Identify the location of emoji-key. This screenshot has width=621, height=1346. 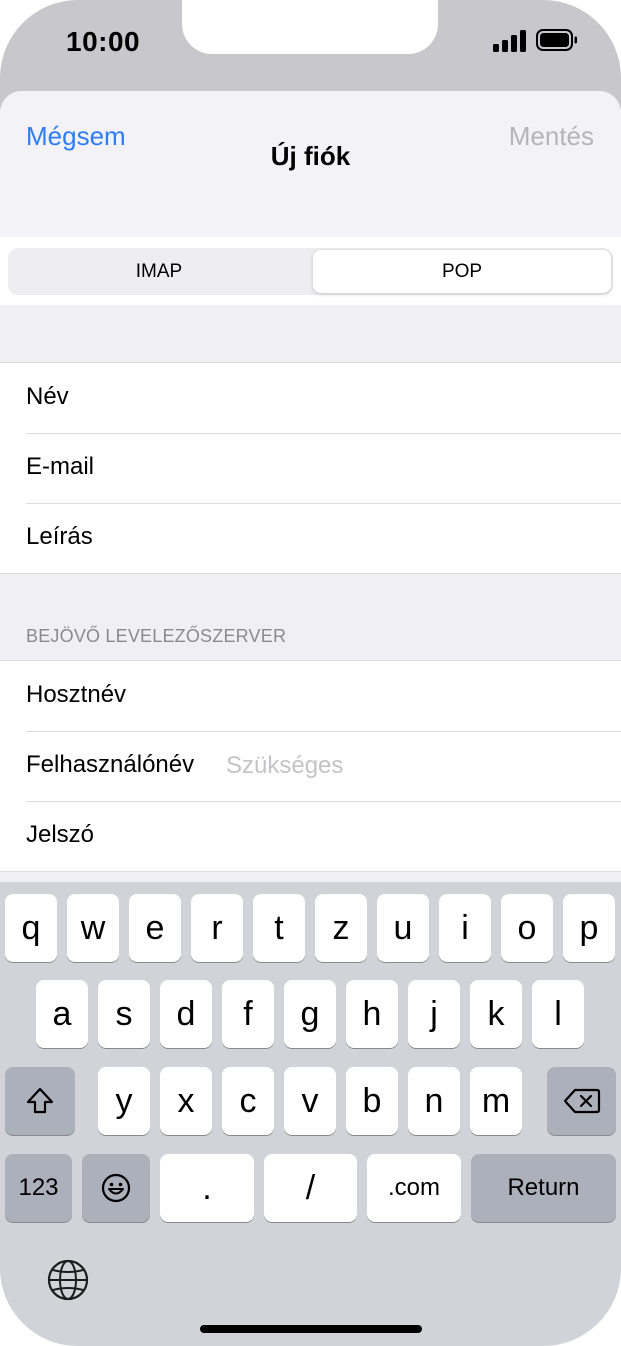
(116, 1188).